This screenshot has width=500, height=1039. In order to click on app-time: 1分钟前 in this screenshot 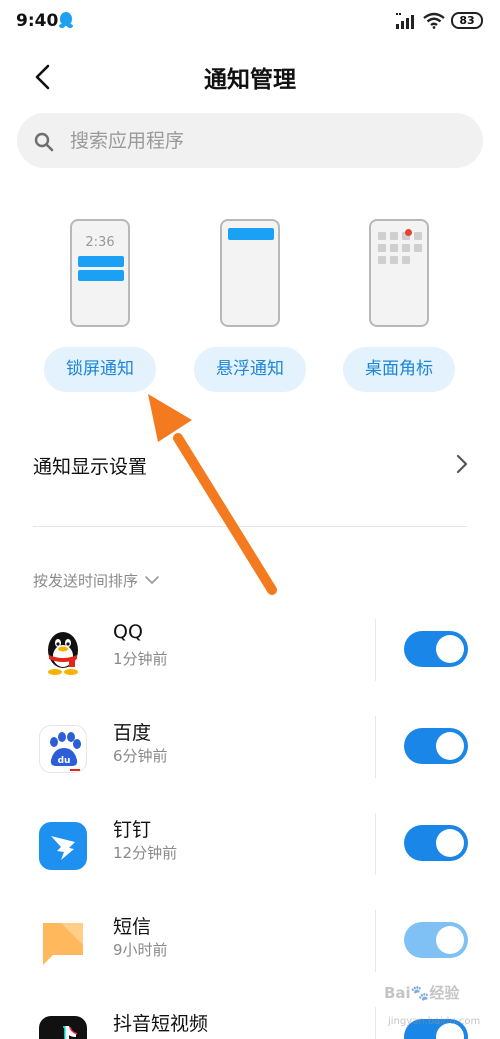, I will do `click(140, 659)`.